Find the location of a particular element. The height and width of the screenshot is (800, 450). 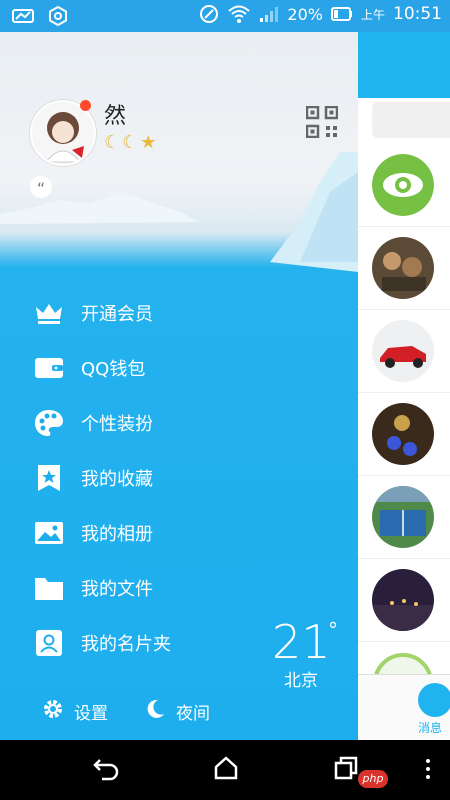

overflow-menu-button is located at coordinates (428, 771).